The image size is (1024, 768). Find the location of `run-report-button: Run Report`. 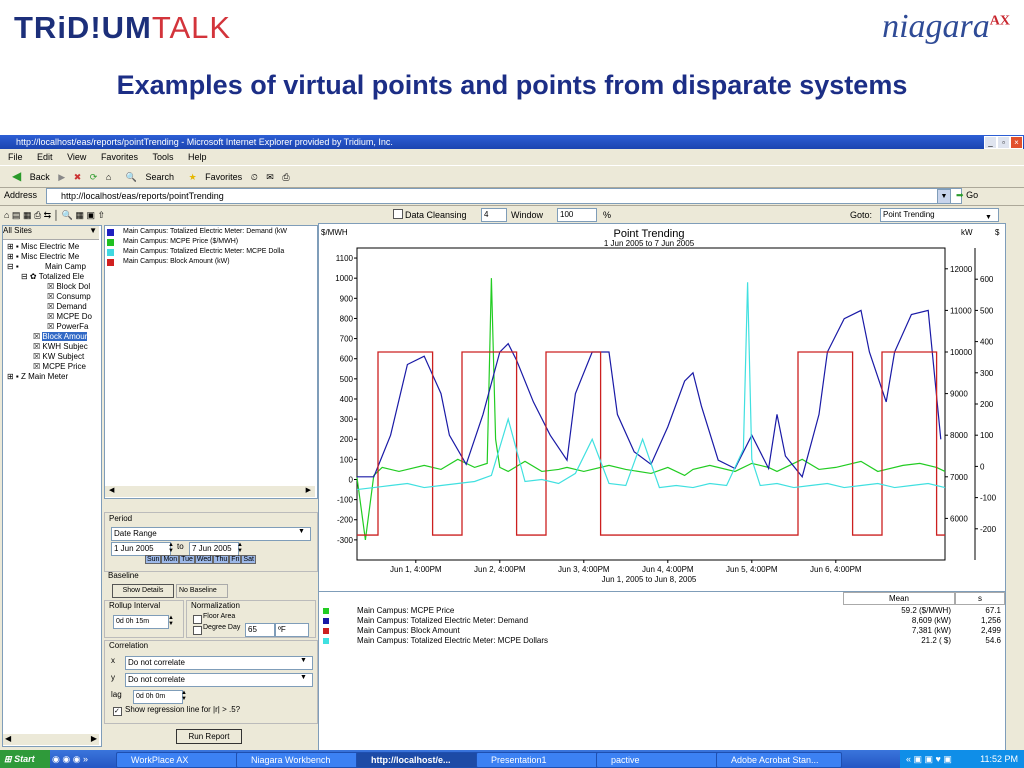

run-report-button: Run Report is located at coordinates (209, 736).